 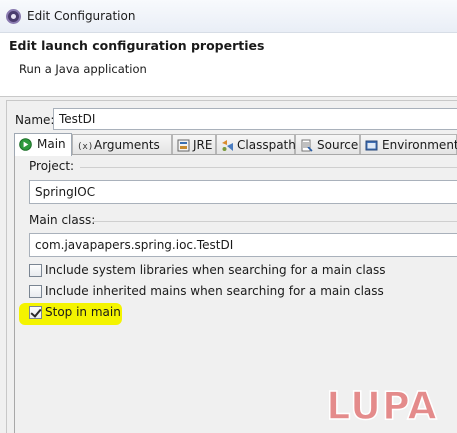 What do you see at coordinates (25, 144) in the screenshot?
I see `main-tab-icon` at bounding box center [25, 144].